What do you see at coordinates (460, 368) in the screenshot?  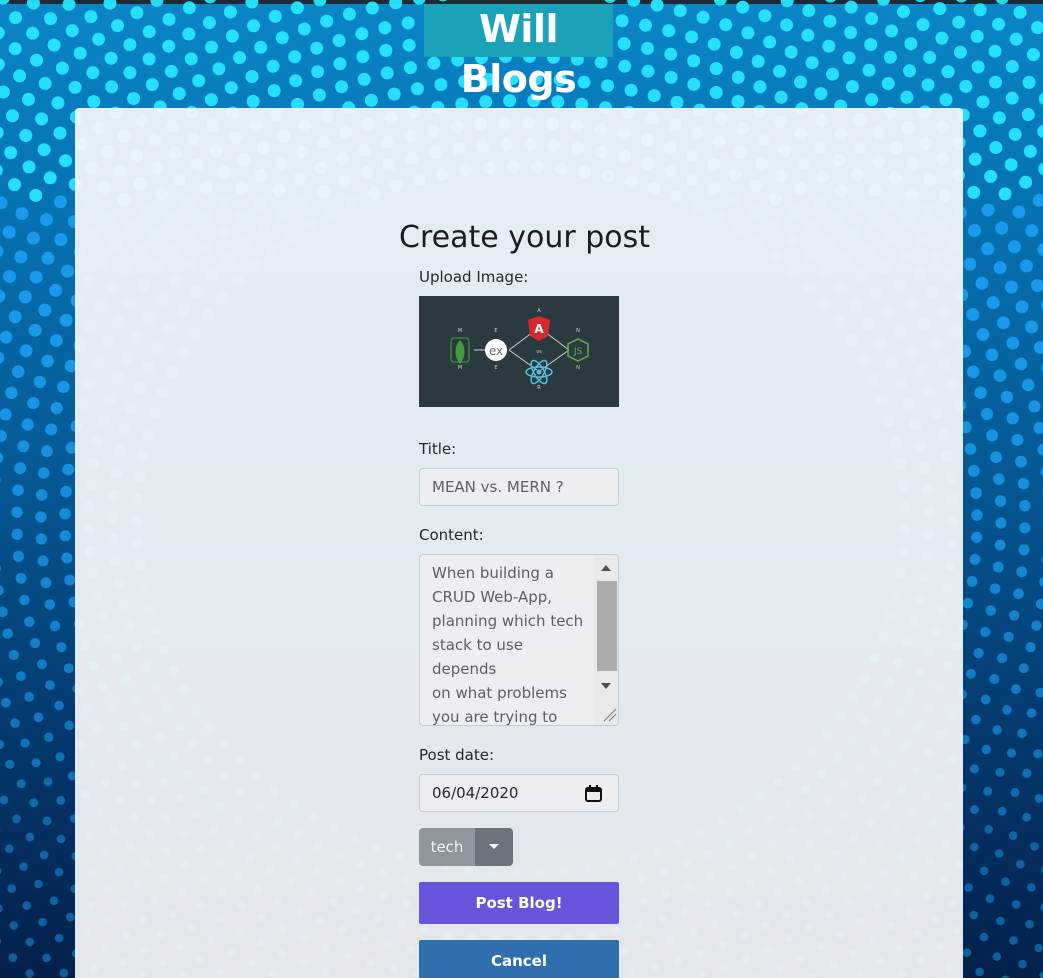 I see `svg-text: M` at bounding box center [460, 368].